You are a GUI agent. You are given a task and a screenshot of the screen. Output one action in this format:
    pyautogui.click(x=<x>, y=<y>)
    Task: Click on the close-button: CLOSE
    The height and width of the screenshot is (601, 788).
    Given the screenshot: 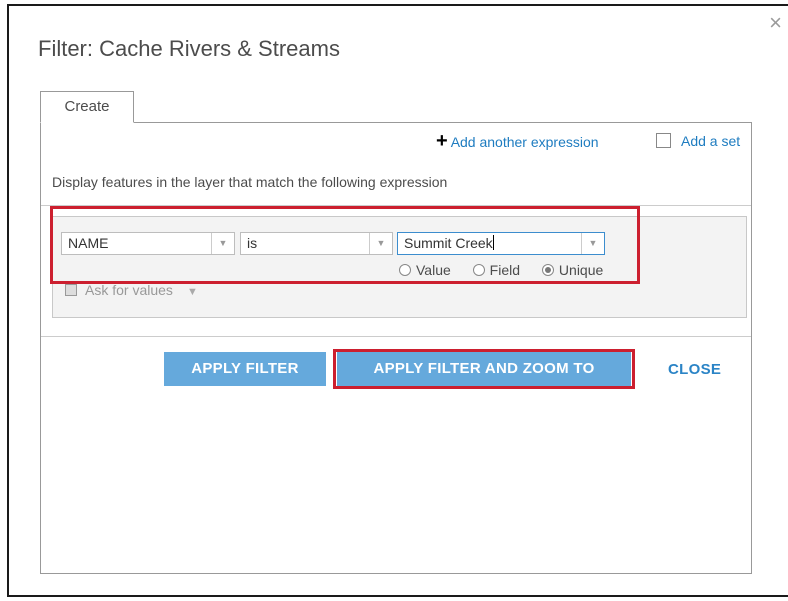 What is the action you would take?
    pyautogui.click(x=694, y=369)
    